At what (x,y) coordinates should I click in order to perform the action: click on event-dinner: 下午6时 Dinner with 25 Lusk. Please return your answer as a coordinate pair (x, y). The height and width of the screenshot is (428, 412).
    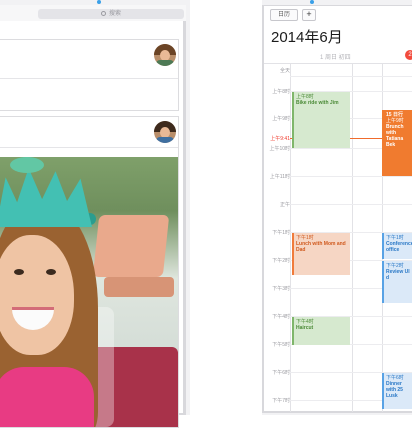
    Looking at the image, I should click on (397, 391).